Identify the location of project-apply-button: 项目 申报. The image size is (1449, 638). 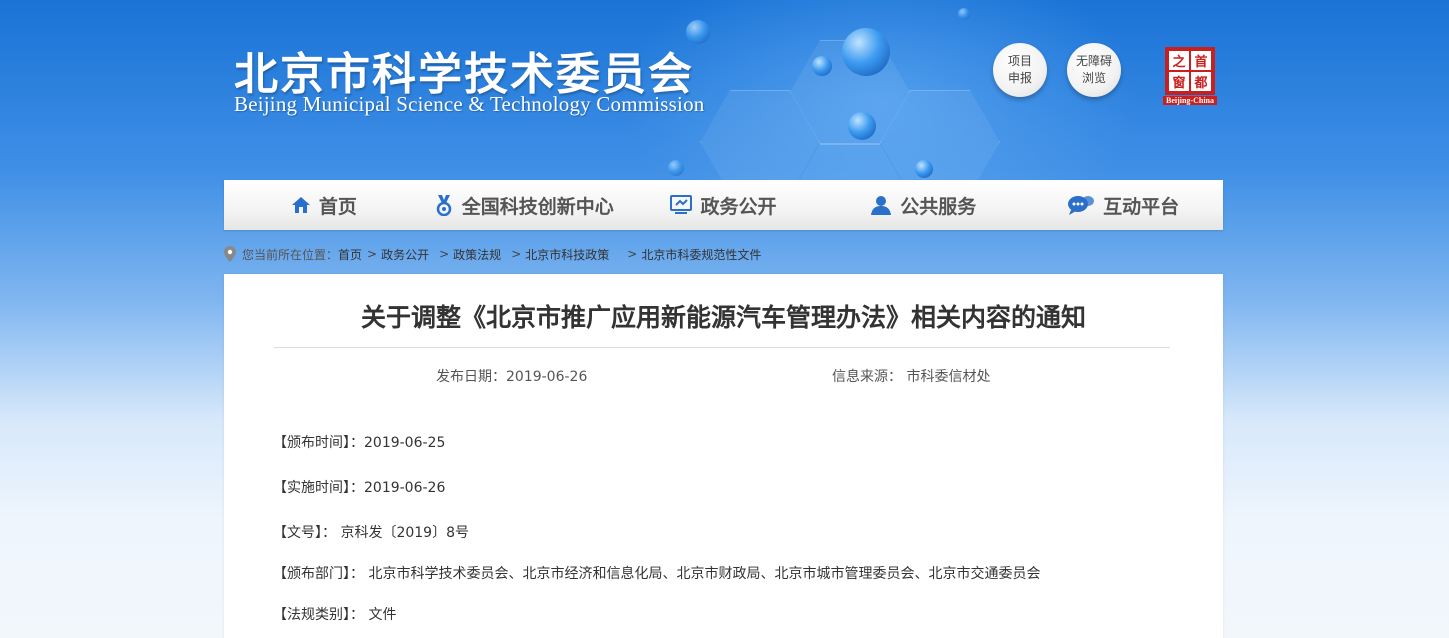
(1020, 70).